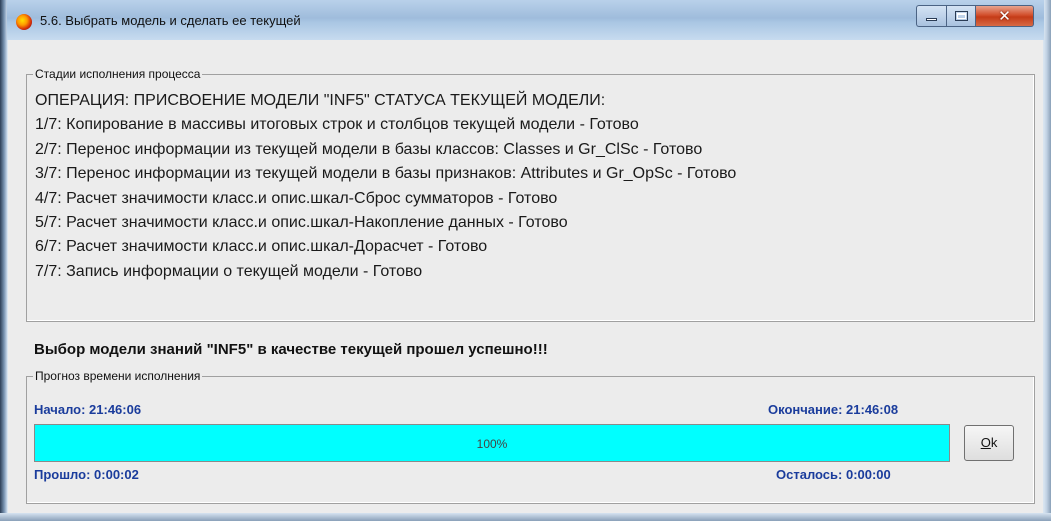 This screenshot has height=521, width=1051. What do you see at coordinates (931, 19) in the screenshot?
I see `minimize-icon` at bounding box center [931, 19].